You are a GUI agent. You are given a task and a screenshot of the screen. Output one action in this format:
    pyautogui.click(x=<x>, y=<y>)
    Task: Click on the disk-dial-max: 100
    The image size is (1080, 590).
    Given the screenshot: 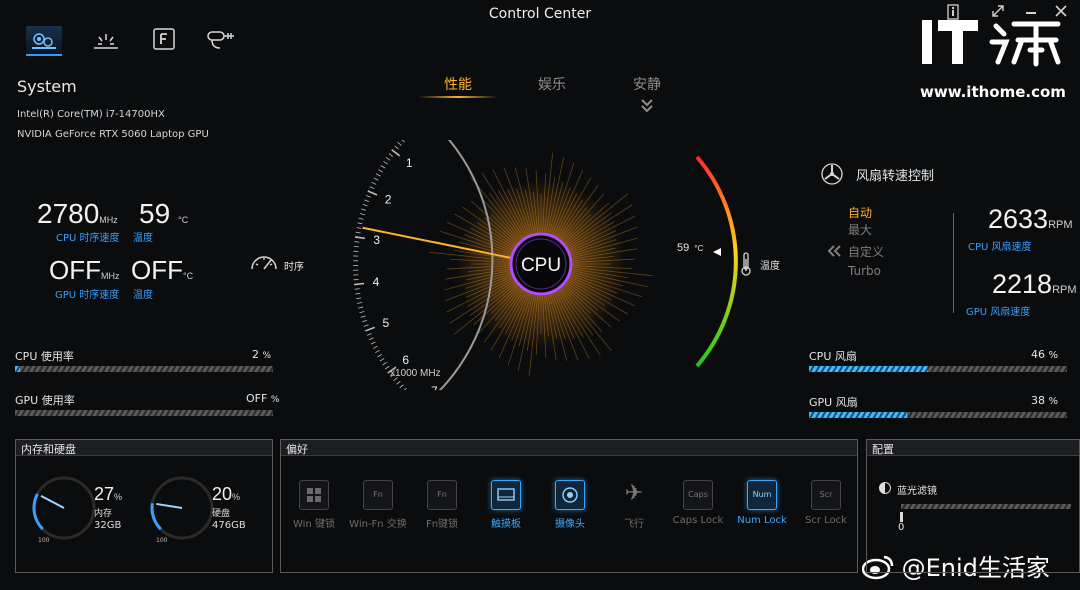 What is the action you would take?
    pyautogui.click(x=162, y=540)
    